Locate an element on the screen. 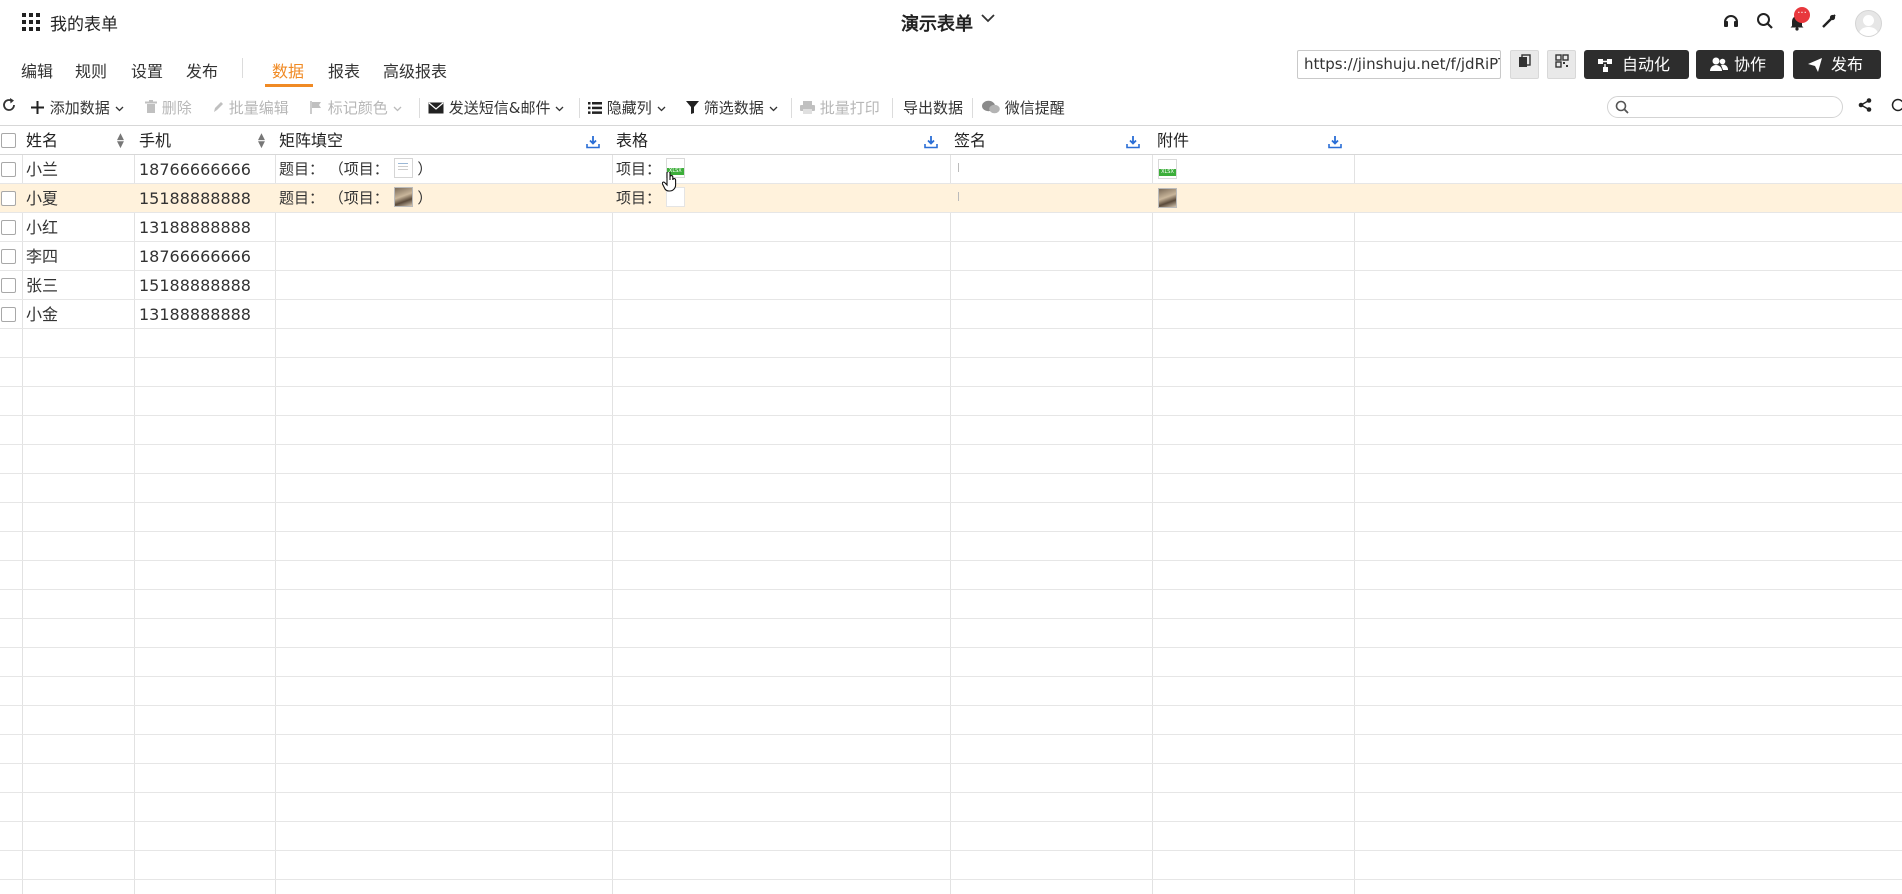 The image size is (1902, 894). export-data-button: 导出数据 is located at coordinates (933, 107).